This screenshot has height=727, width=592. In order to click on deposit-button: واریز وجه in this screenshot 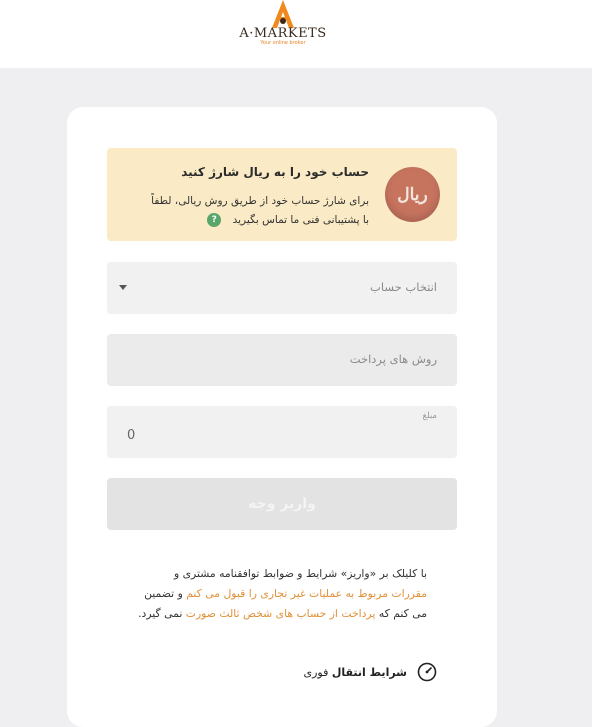, I will do `click(282, 504)`.